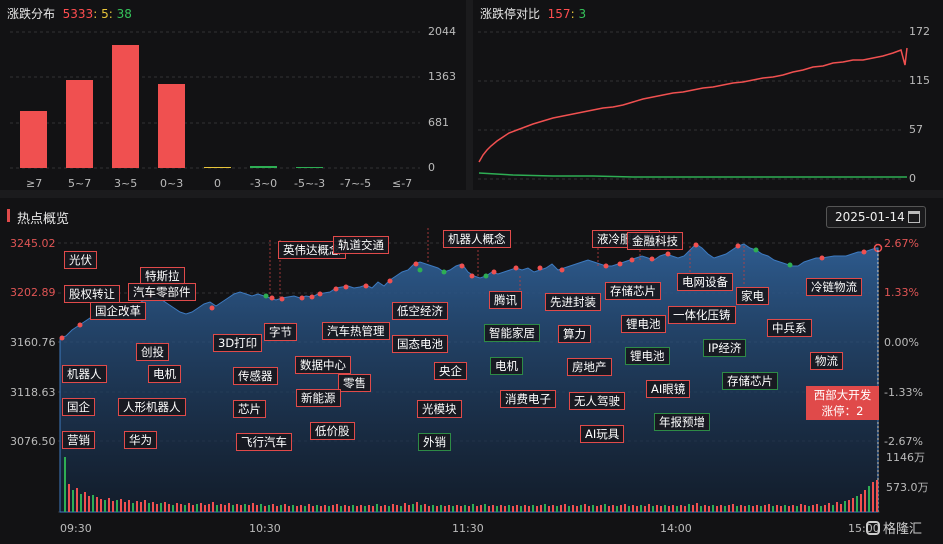 Image resolution: width=943 pixels, height=544 pixels. Describe the element at coordinates (842, 403) in the screenshot. I see `hover-callout: 西部大开发 涨停：2` at that location.